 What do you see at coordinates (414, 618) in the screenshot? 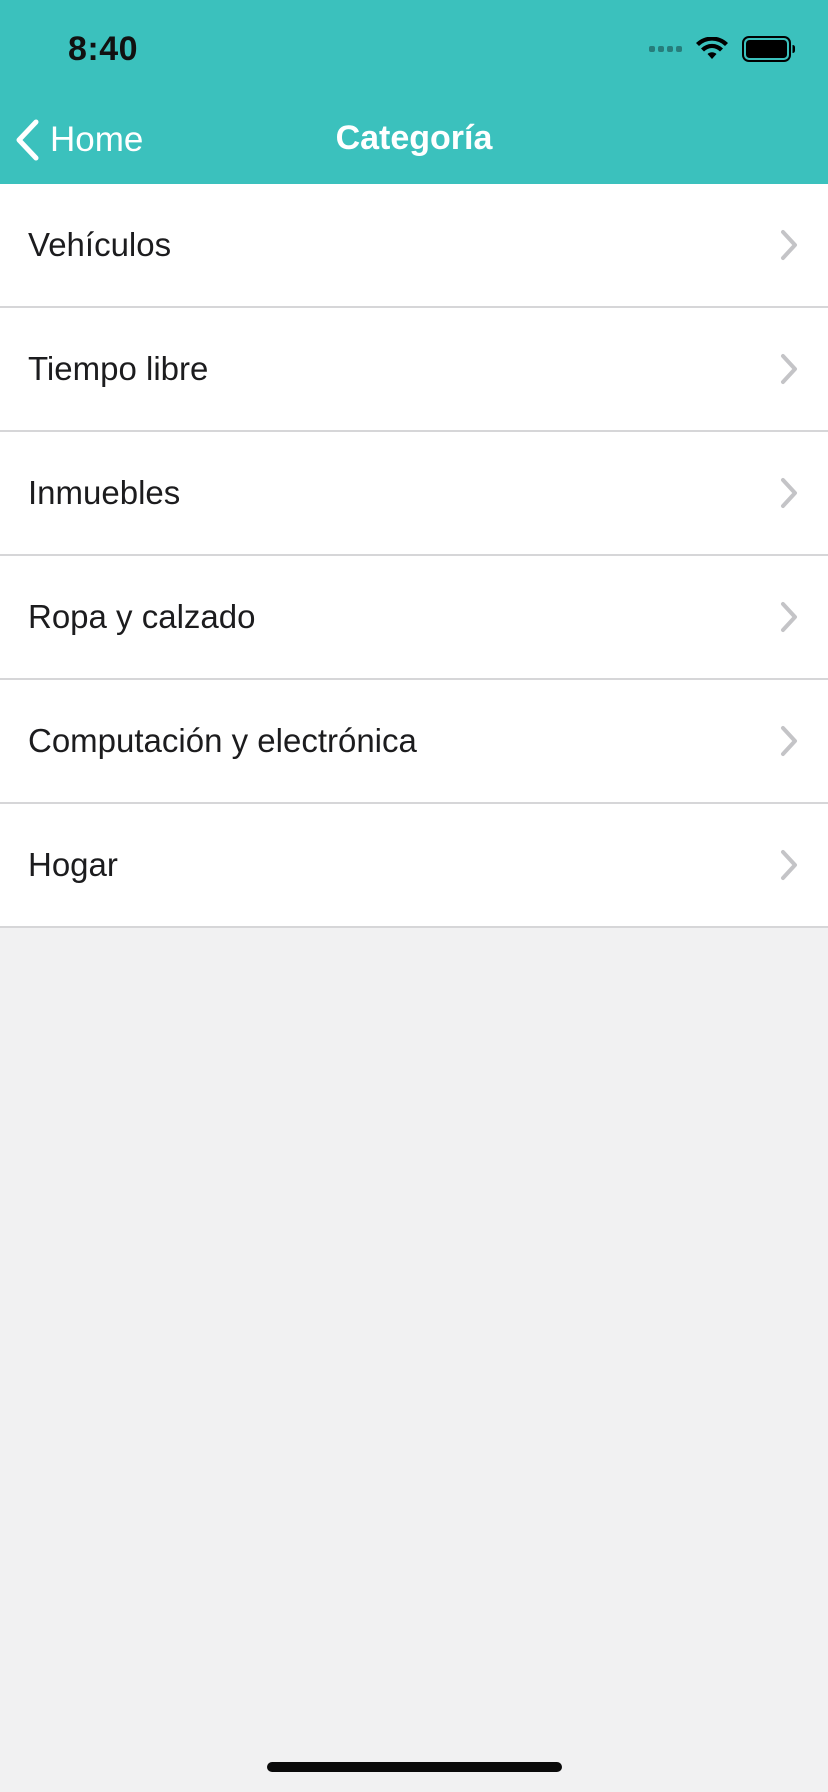
I see `category-item-ropa-y-calzado: Ropa y calzado` at bounding box center [414, 618].